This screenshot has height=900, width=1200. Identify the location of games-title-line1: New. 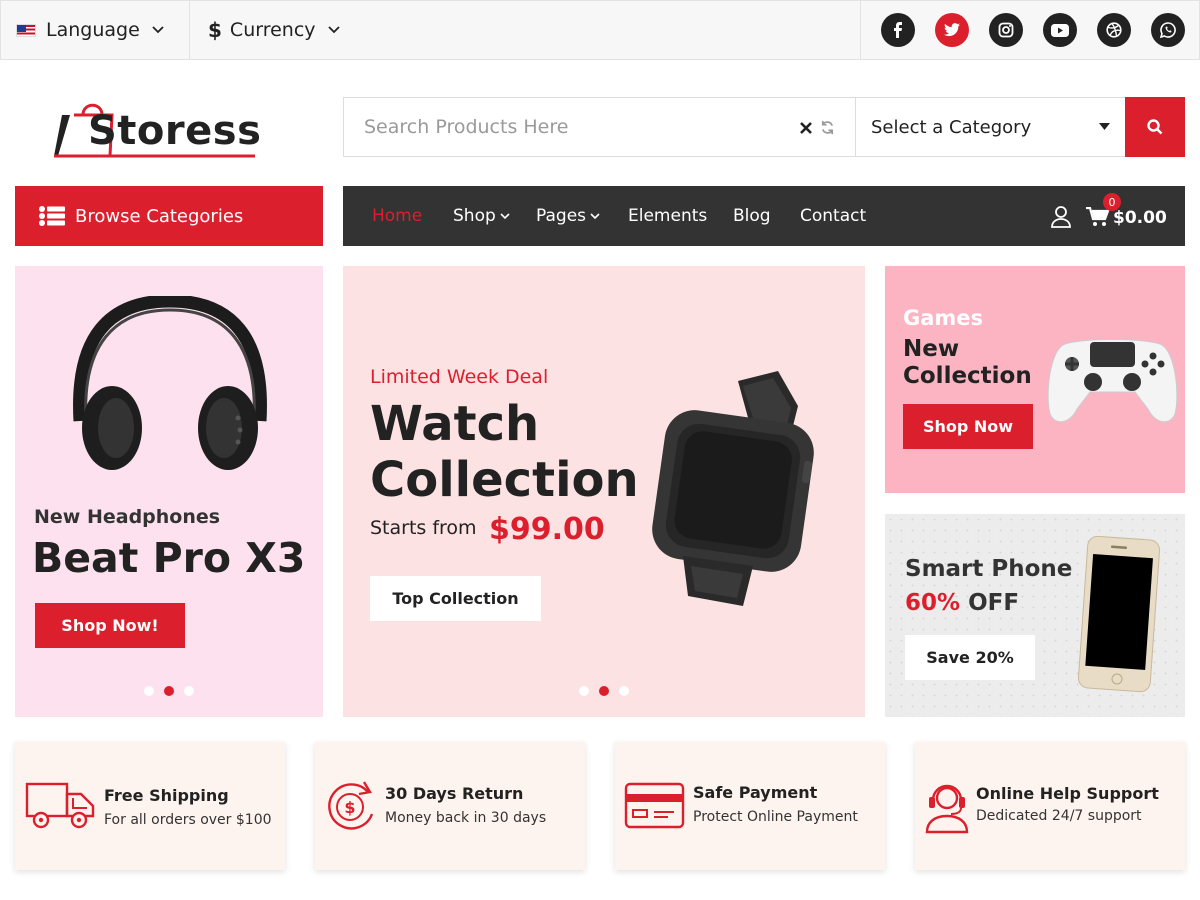
(931, 349).